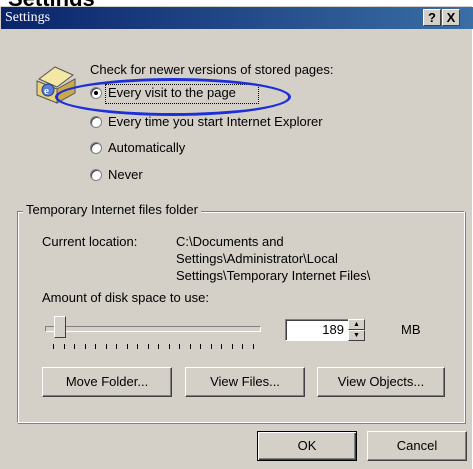 The height and width of the screenshot is (469, 473). Describe the element at coordinates (153, 329) in the screenshot. I see `disk-space-slider-track` at that location.